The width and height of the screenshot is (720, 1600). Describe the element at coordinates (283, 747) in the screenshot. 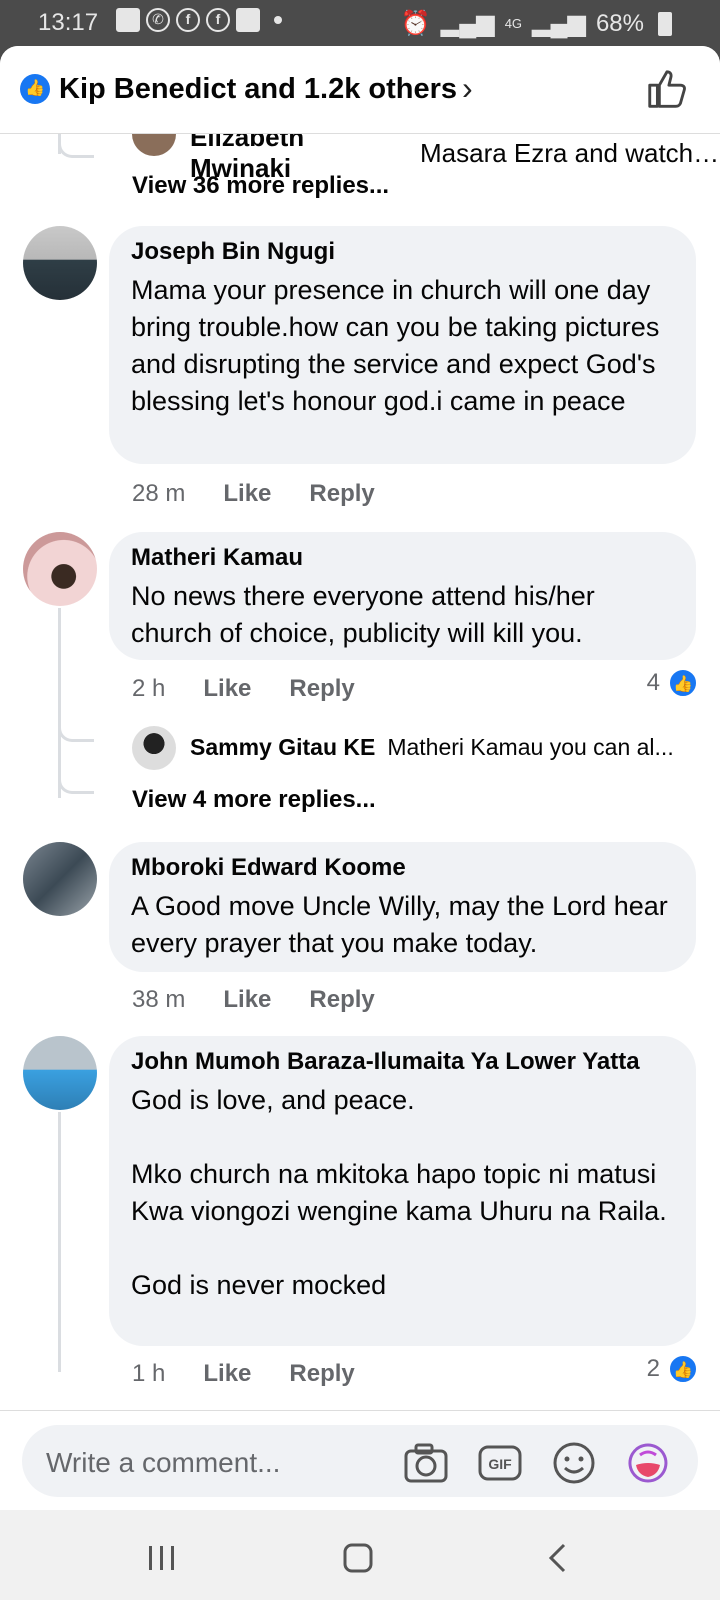

I see `reply-author: Sammy Gitau KE` at that location.